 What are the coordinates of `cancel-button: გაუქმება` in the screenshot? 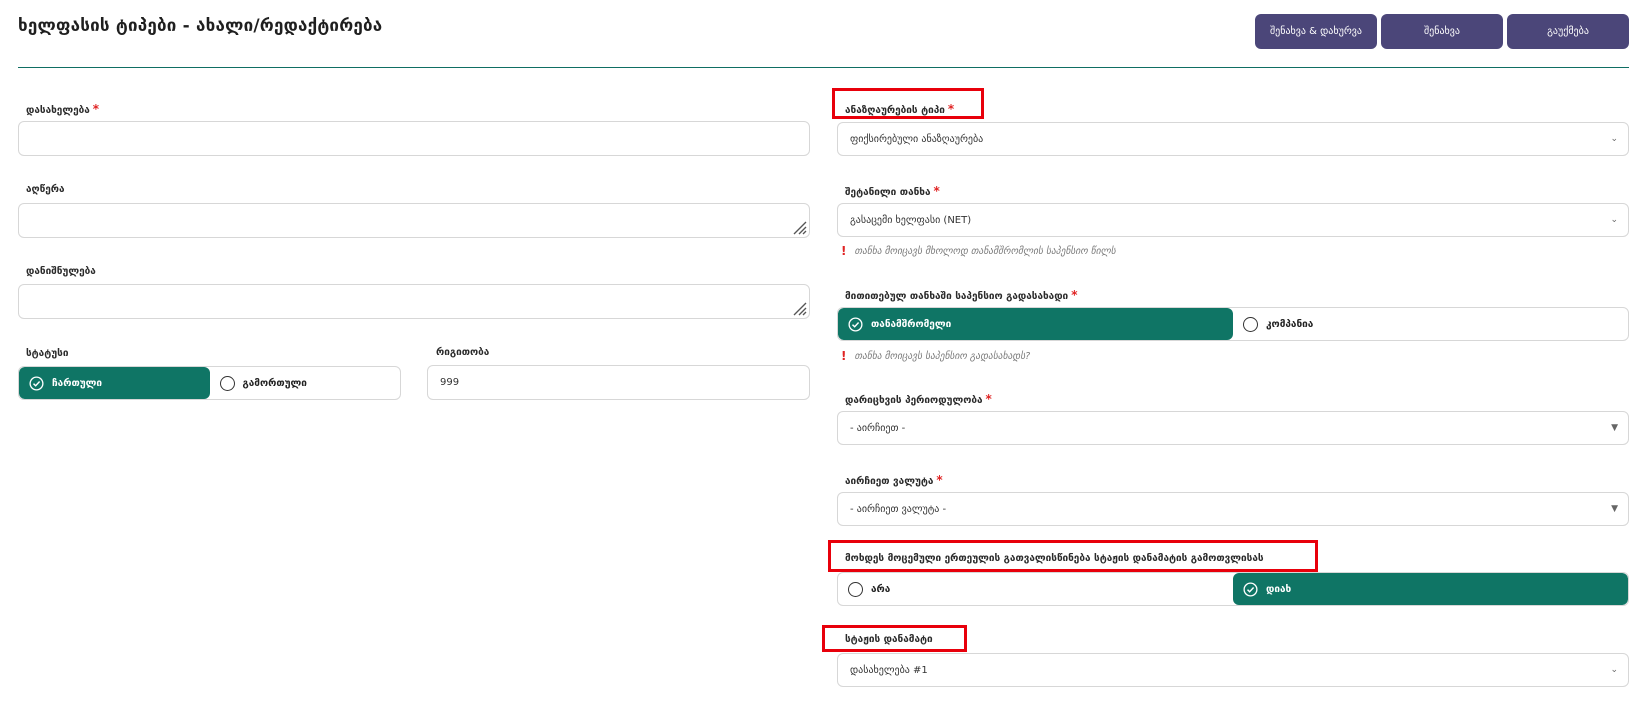 It's located at (1568, 31).